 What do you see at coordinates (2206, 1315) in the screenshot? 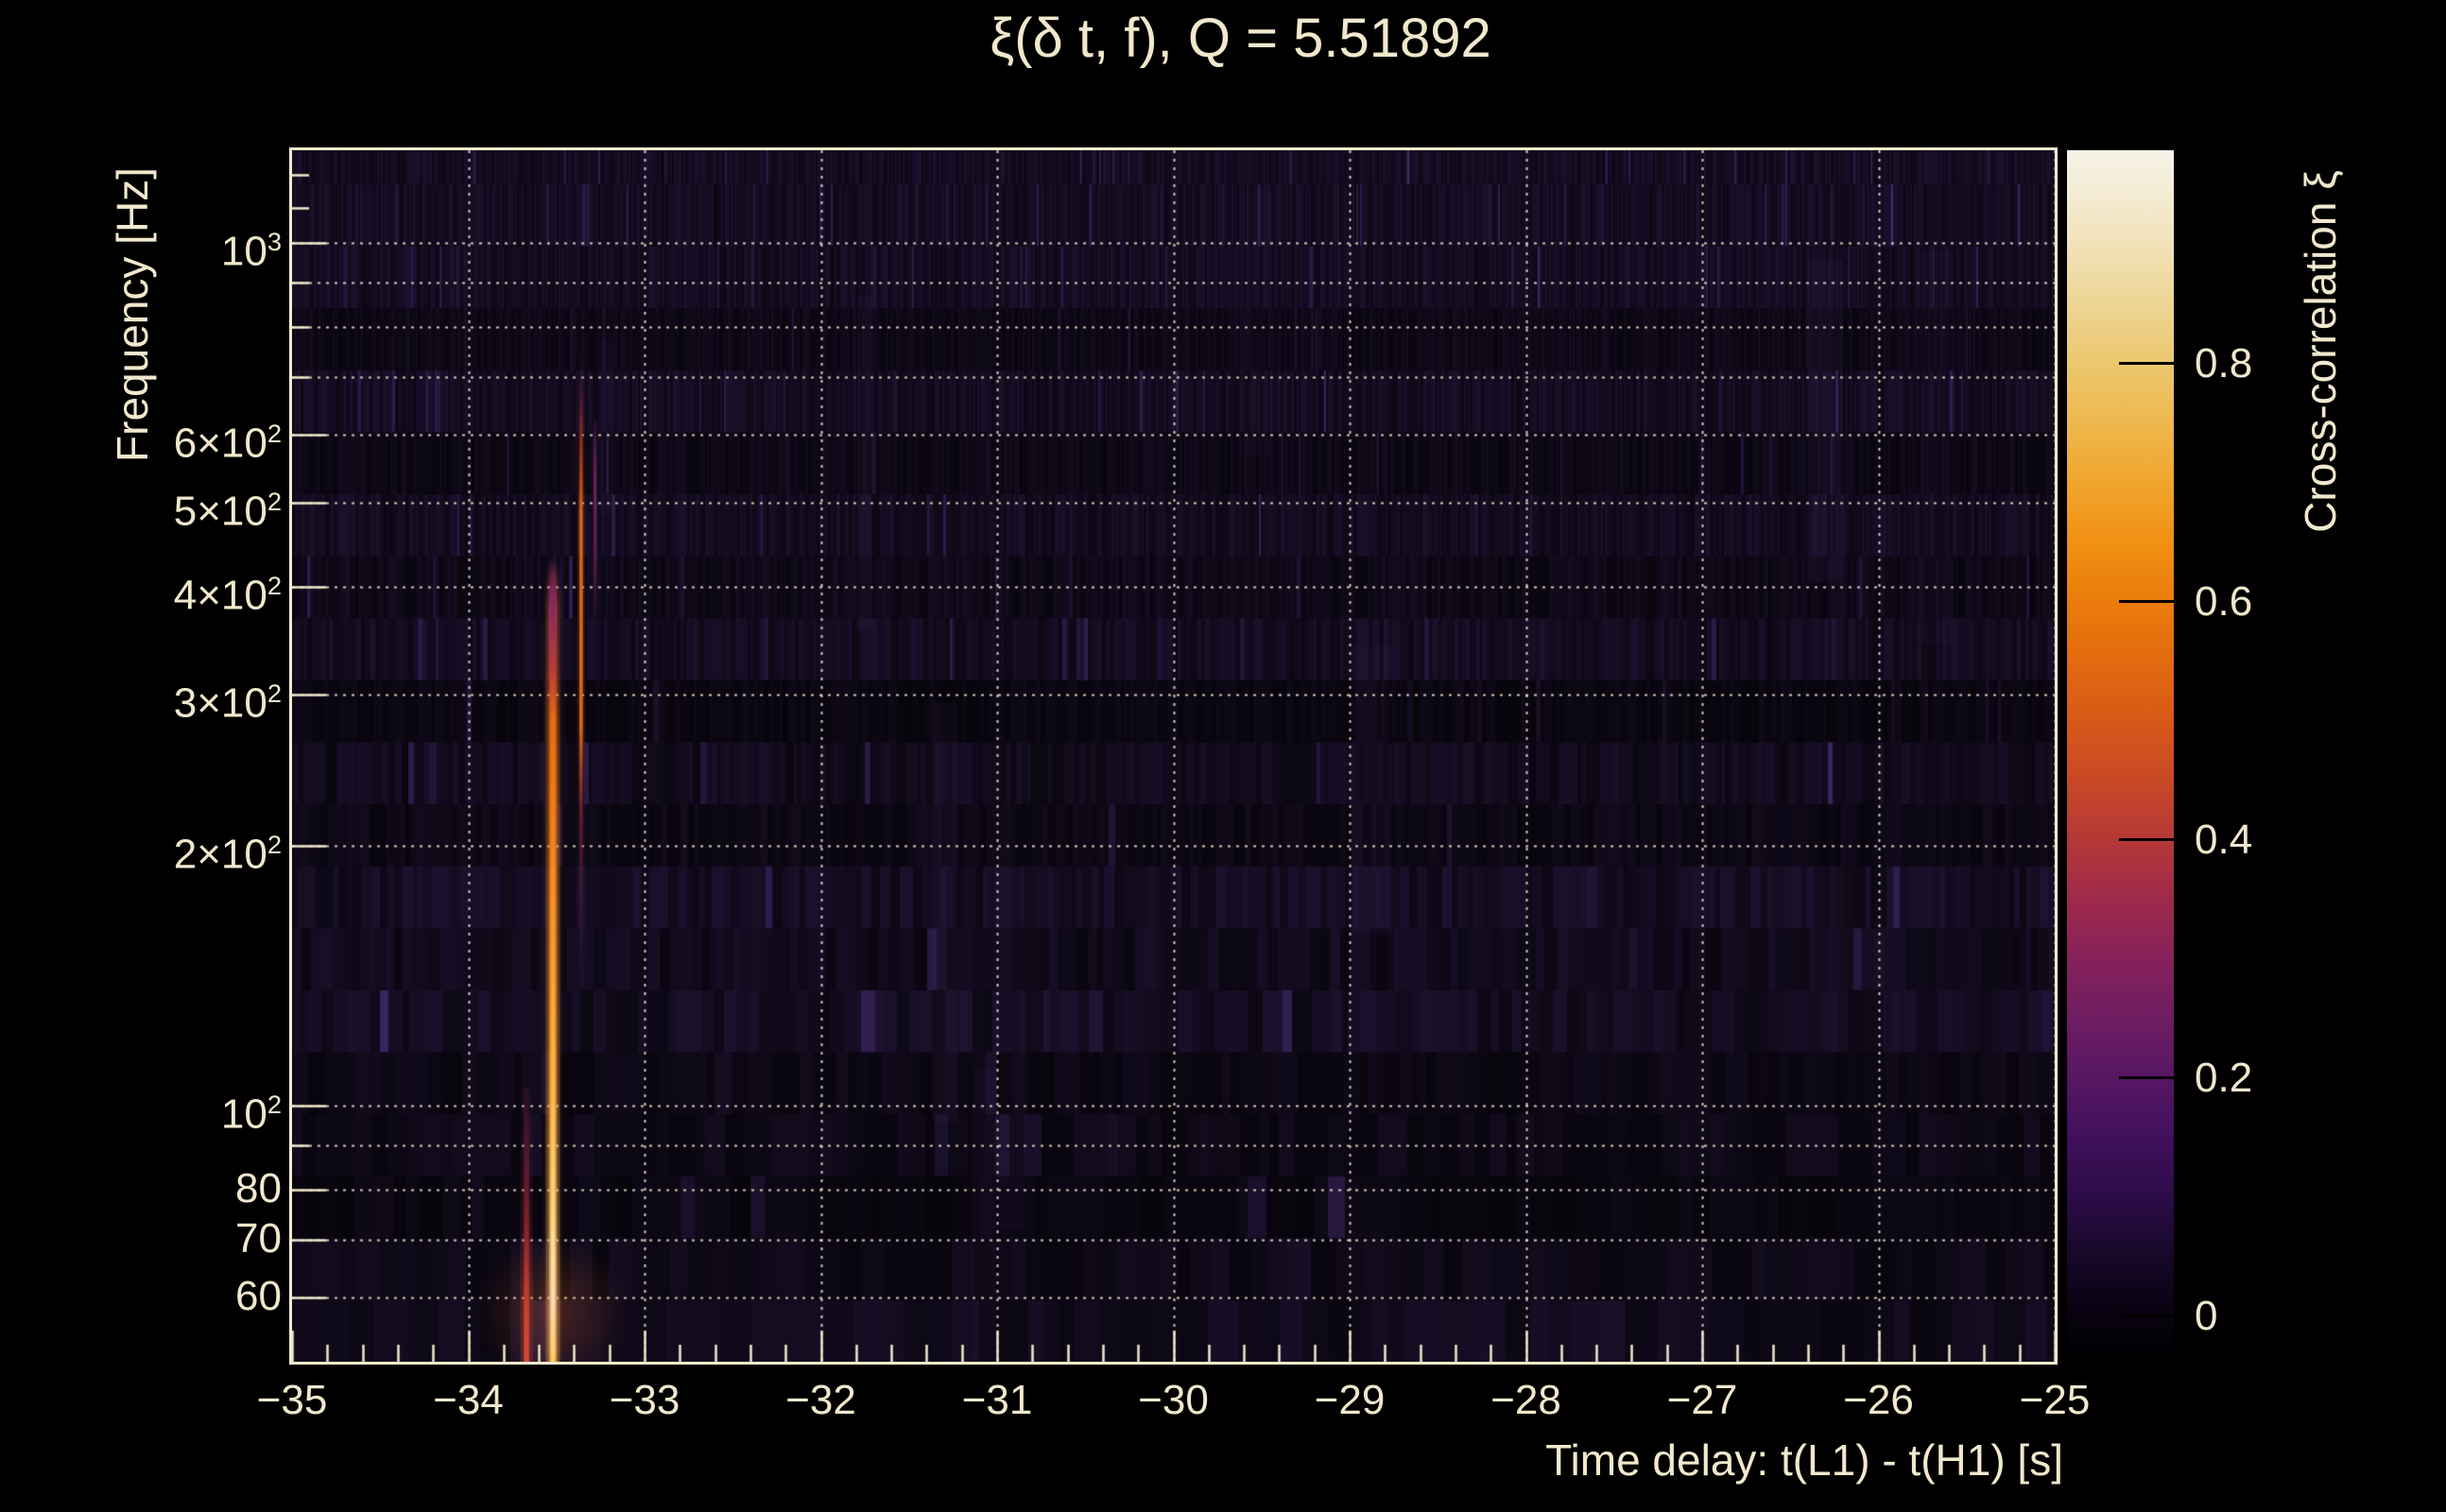
I see `colorbar-tick-label: 0` at bounding box center [2206, 1315].